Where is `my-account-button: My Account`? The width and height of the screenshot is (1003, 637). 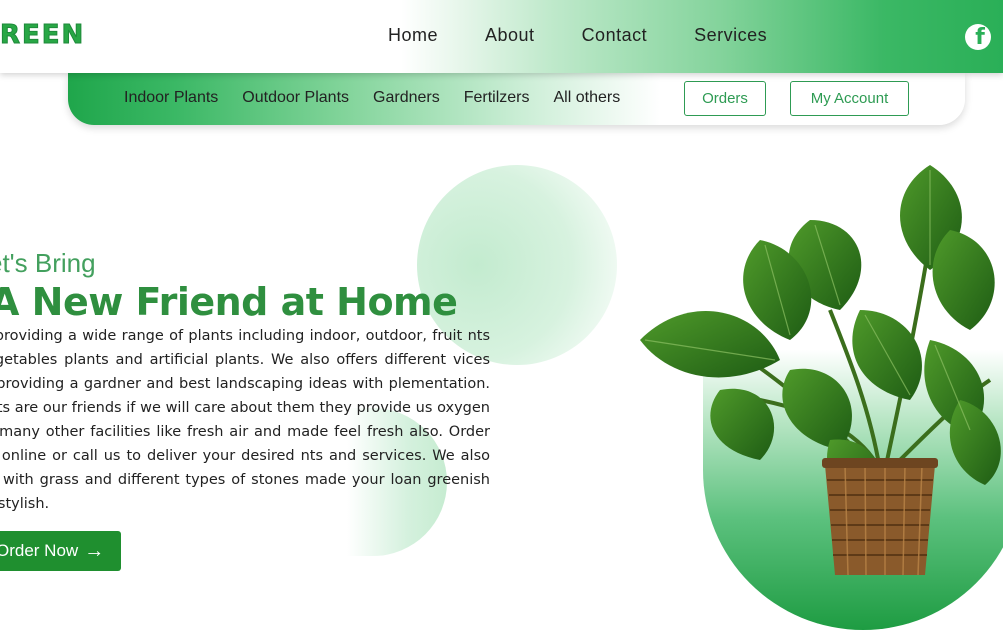 my-account-button: My Account is located at coordinates (849, 98).